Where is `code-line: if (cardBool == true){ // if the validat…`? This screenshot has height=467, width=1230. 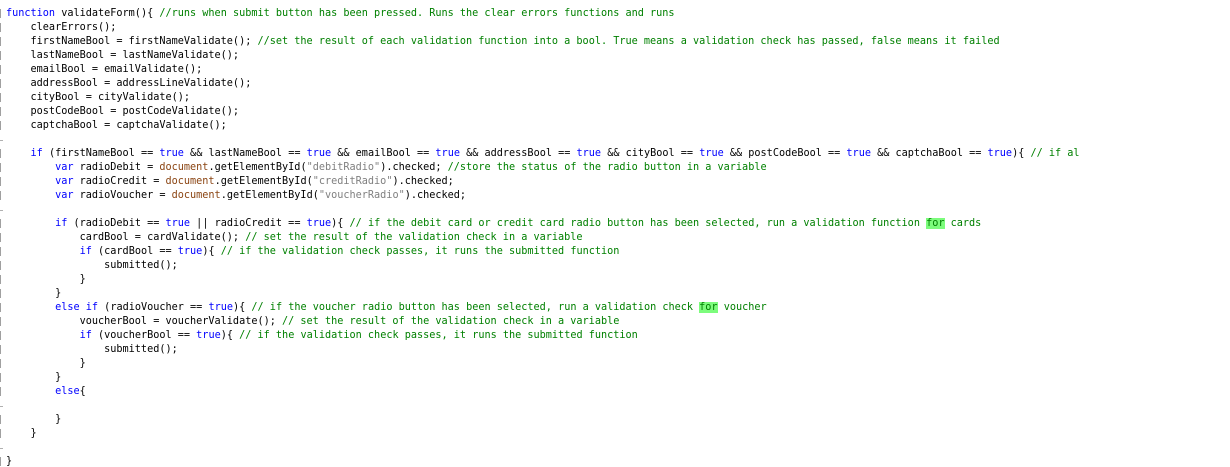 code-line: if (cardBool == true){ // if the validat… is located at coordinates (543, 252).